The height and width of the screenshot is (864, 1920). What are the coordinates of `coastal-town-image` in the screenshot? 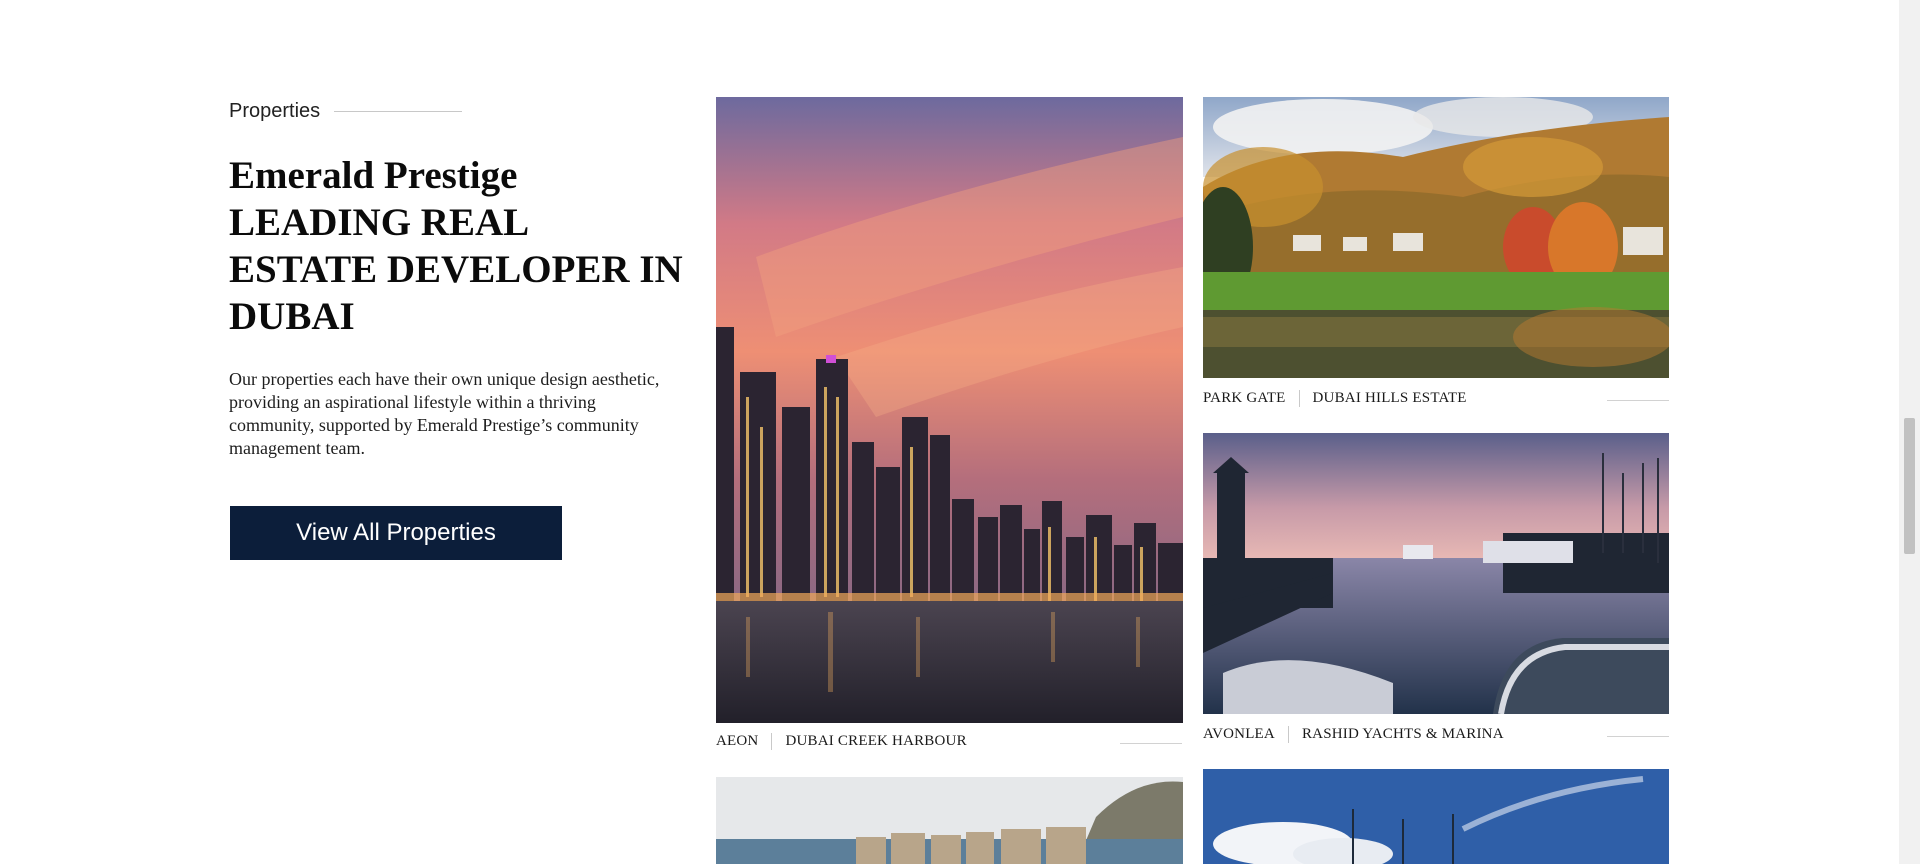 It's located at (949, 820).